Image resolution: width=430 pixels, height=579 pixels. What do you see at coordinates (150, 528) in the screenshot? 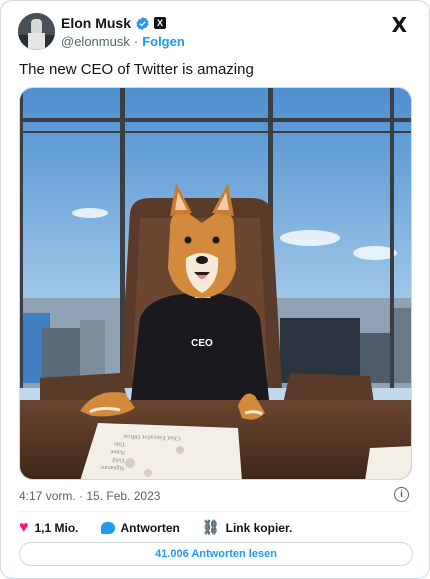
I see `reply-label: Antworten` at bounding box center [150, 528].